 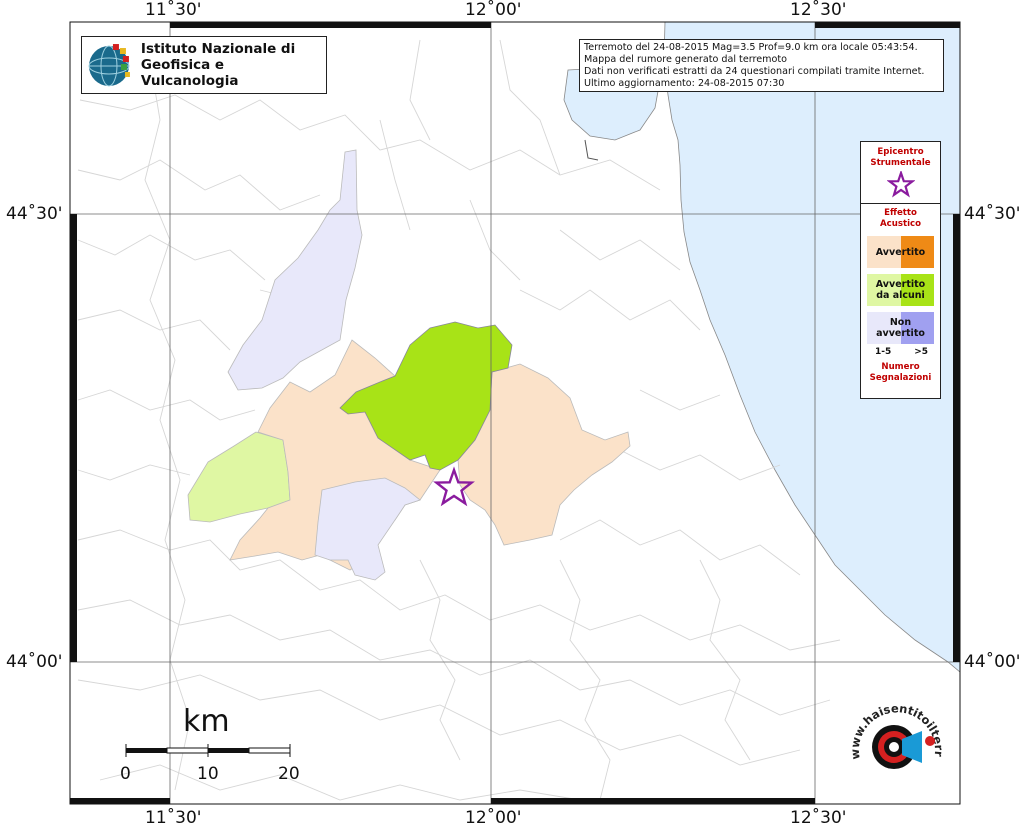 What do you see at coordinates (900, 372) in the screenshot?
I see `legend-count-title: Numero Segnalazioni` at bounding box center [900, 372].